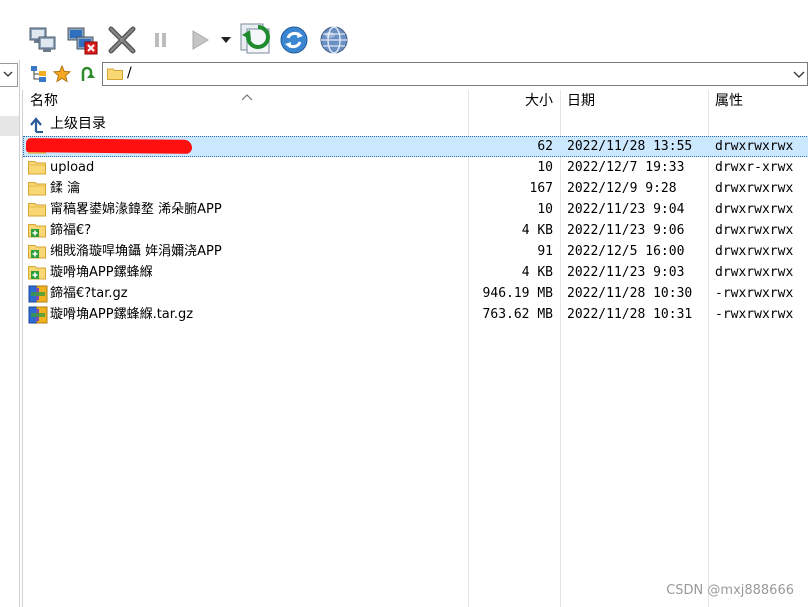 Image resolution: width=808 pixels, height=607 pixels. What do you see at coordinates (122, 314) in the screenshot?
I see `file-name: 璇嗗埆APP鏍蜂緥.tar.gz` at bounding box center [122, 314].